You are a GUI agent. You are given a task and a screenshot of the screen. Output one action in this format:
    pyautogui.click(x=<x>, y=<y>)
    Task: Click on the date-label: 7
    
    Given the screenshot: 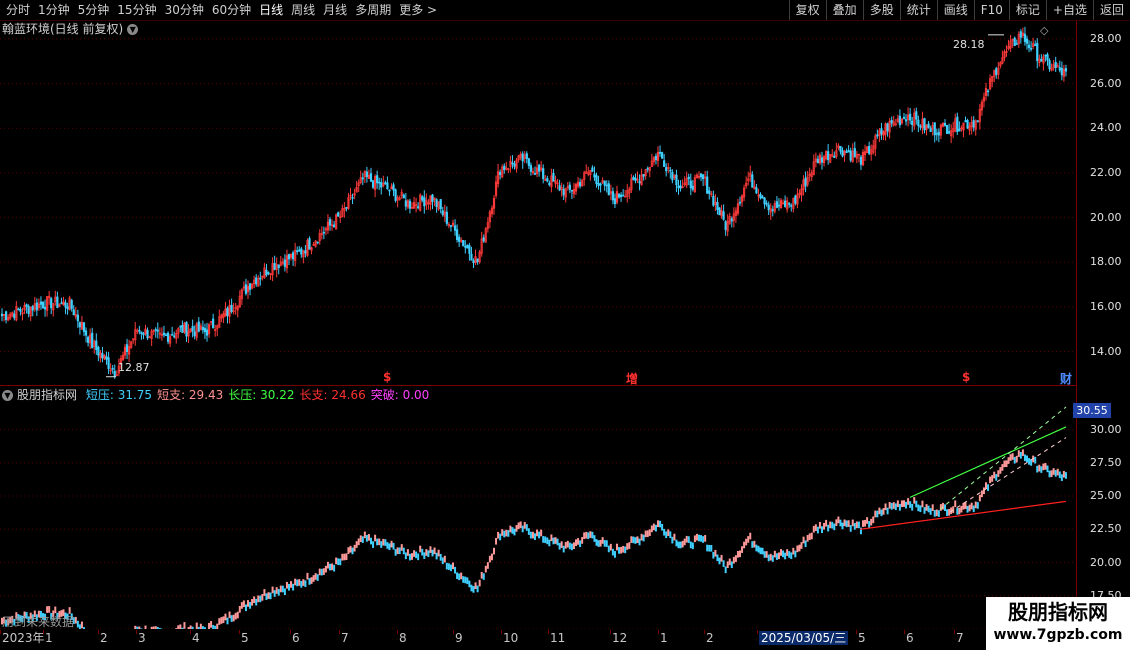 What is the action you would take?
    pyautogui.click(x=345, y=638)
    